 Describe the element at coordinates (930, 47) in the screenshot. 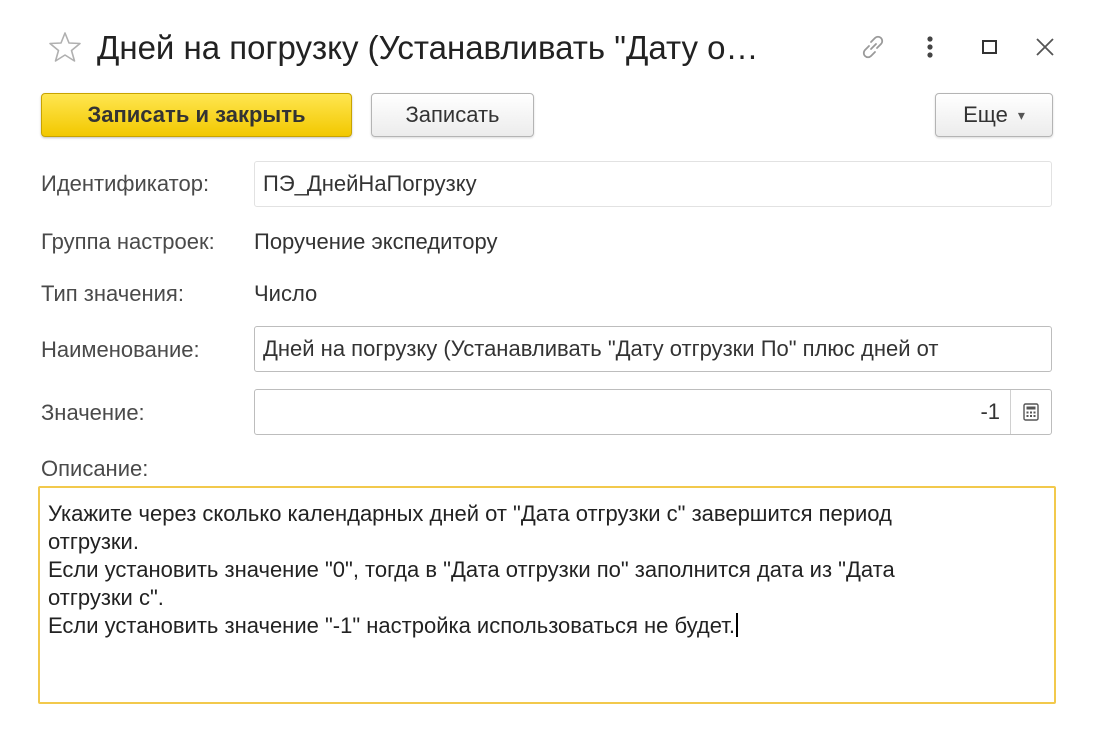

I see `more-vertical-icon` at that location.